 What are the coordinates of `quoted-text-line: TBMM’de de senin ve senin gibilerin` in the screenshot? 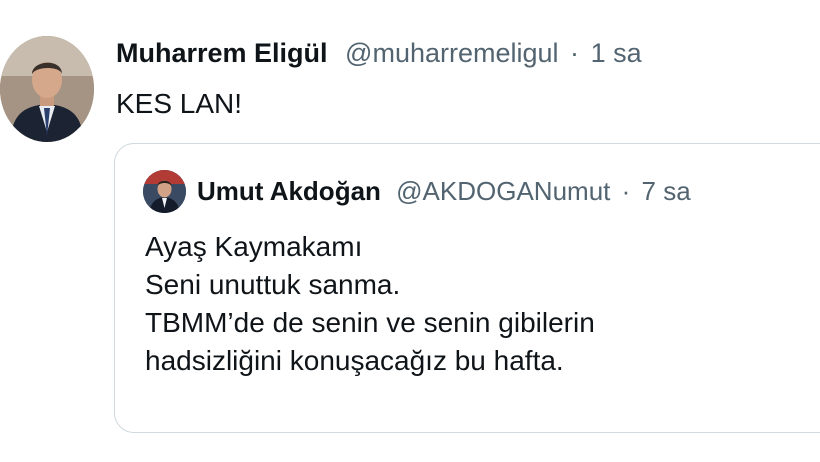 It's located at (370, 322).